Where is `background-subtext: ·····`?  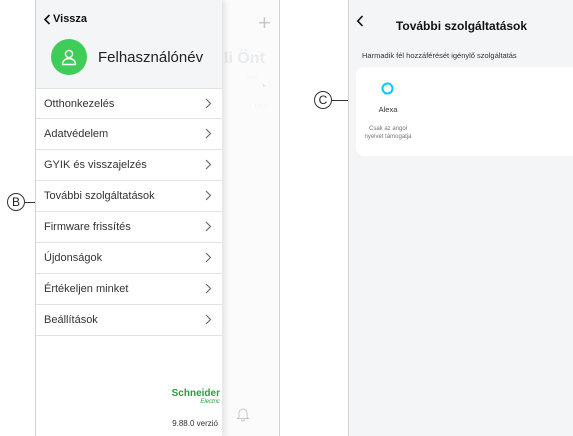 background-subtext: ····· is located at coordinates (252, 77).